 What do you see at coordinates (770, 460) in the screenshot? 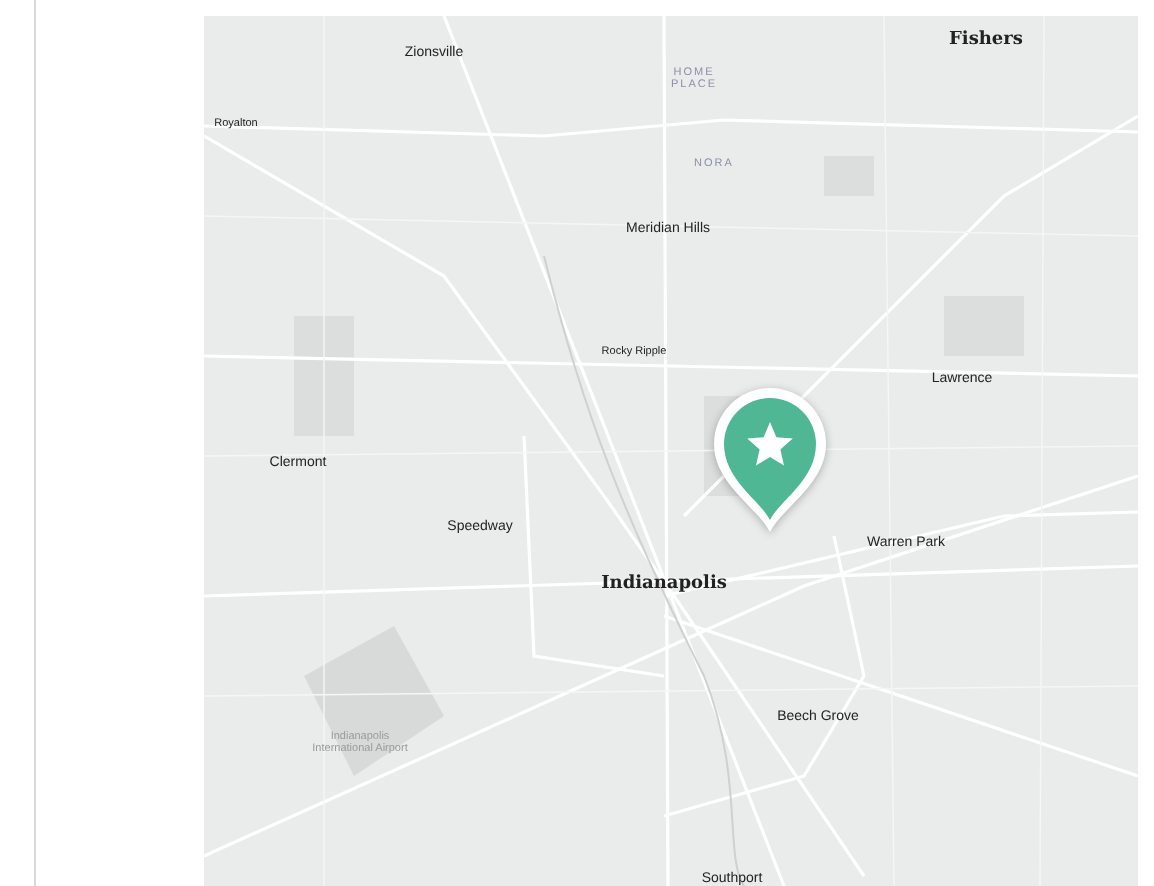
I see `star-map-pin-icon` at bounding box center [770, 460].